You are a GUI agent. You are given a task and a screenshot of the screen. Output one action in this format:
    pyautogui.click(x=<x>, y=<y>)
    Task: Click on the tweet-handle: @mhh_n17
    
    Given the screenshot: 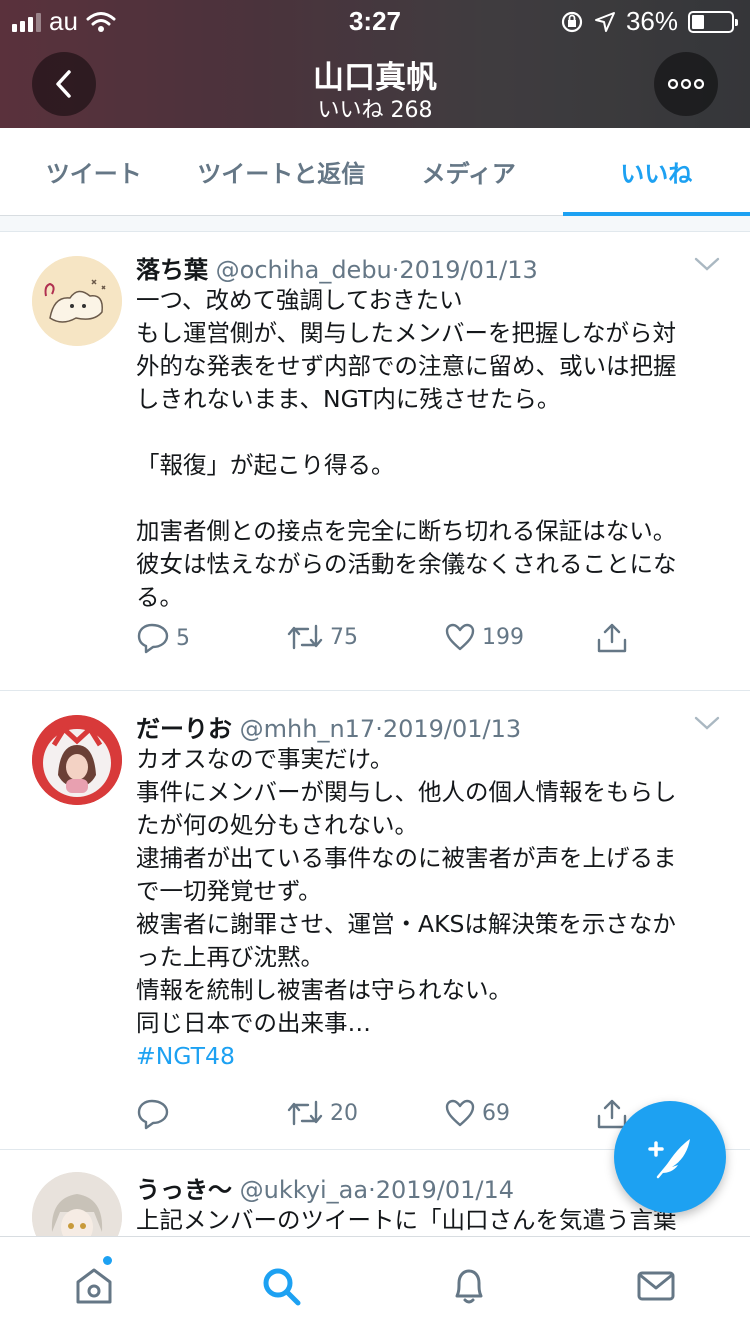 What is the action you would take?
    pyautogui.click(x=308, y=729)
    